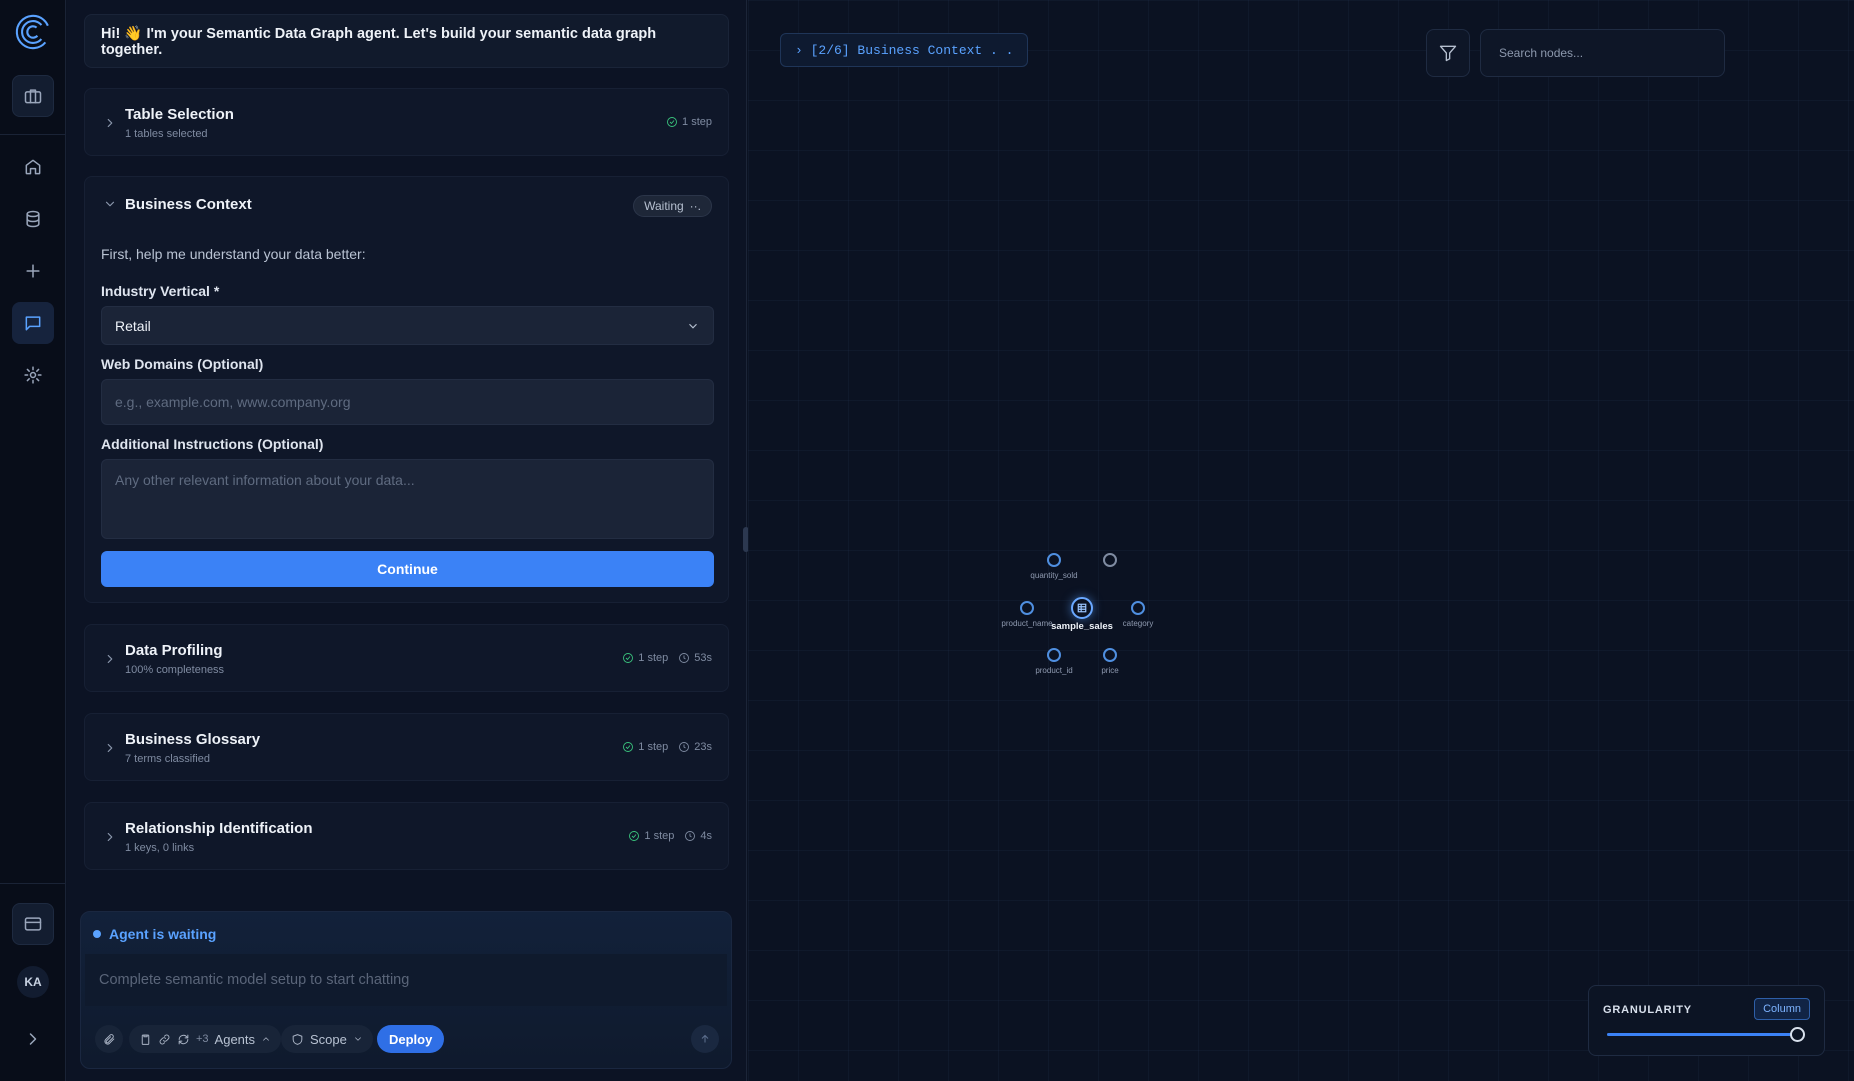 The image size is (1854, 1081). I want to click on granularity-value: Column, so click(1782, 1009).